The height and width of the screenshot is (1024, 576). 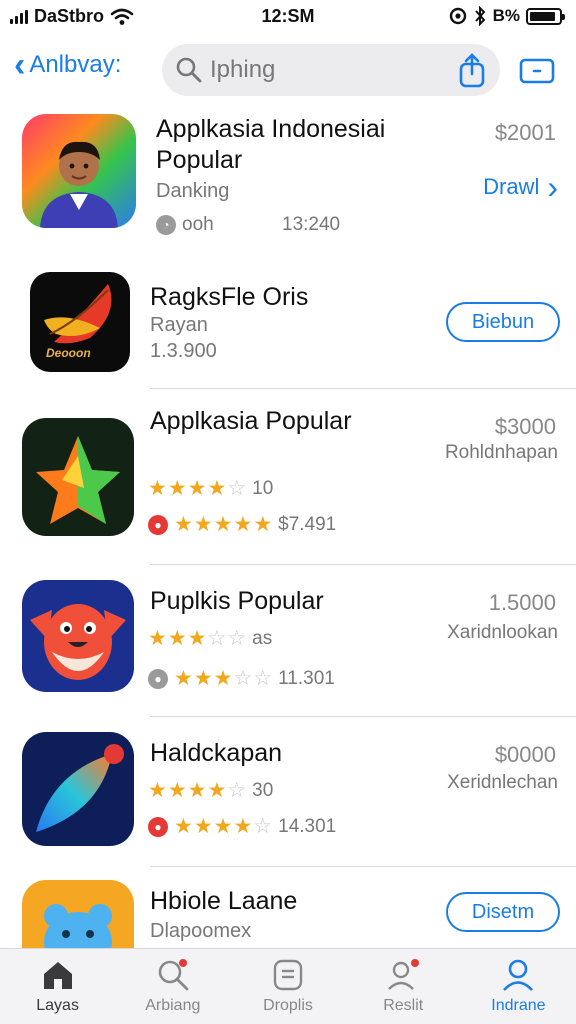 I want to click on app-icon-bear, so click(x=78, y=914).